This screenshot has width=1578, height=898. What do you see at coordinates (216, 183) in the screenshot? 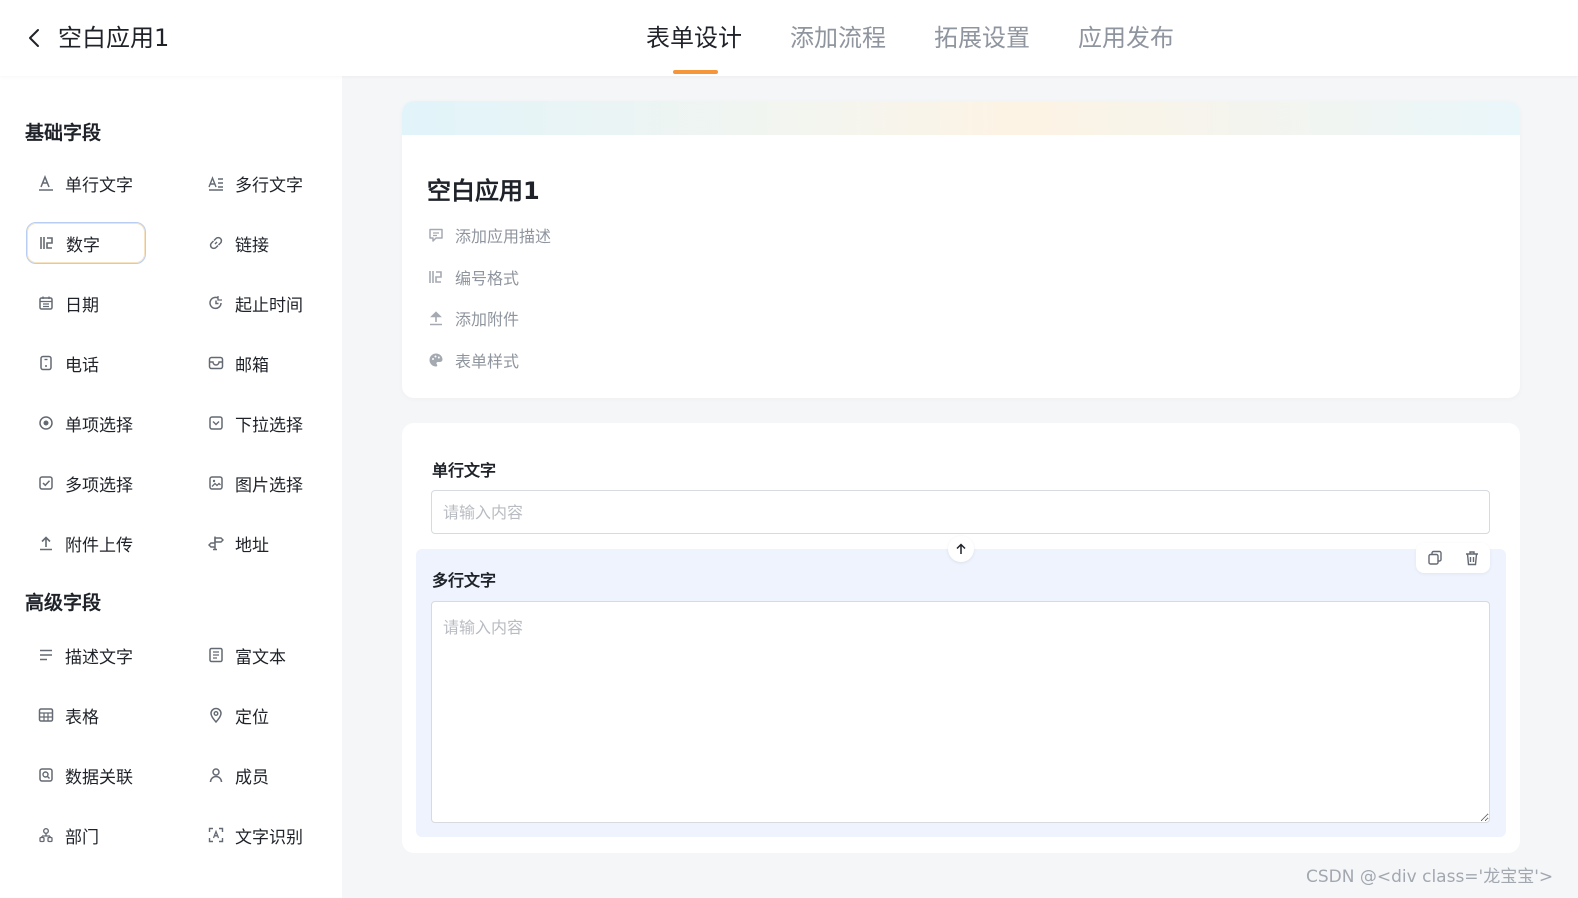
I see `multi-line-text-icon` at bounding box center [216, 183].